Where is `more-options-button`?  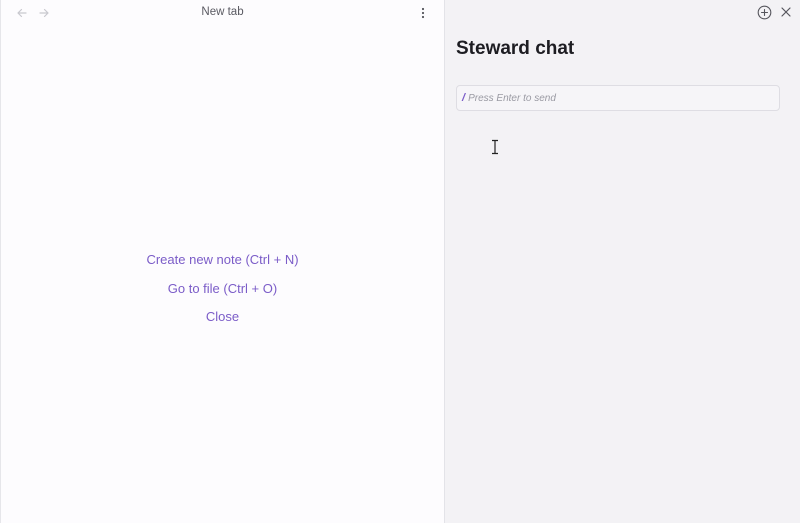 more-options-button is located at coordinates (423, 13).